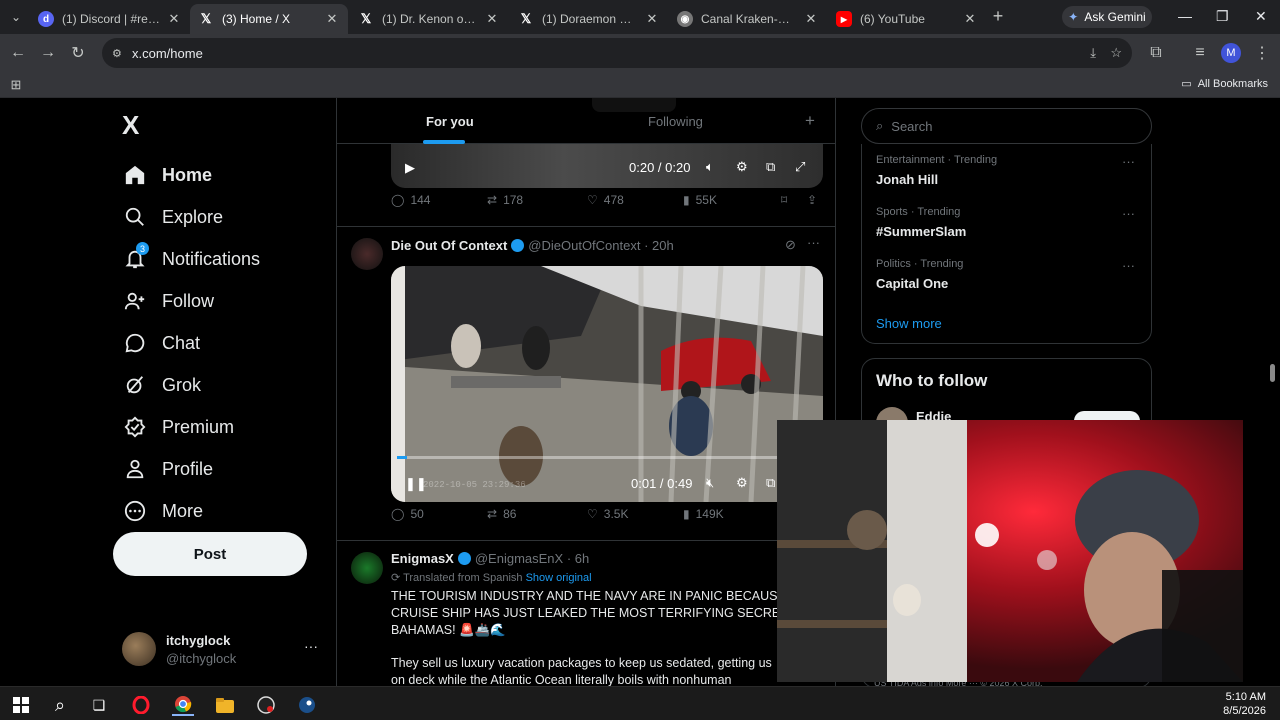 This screenshot has height=720, width=1280. Describe the element at coordinates (703, 514) in the screenshot. I see `views-button: ▮ 149K` at that location.